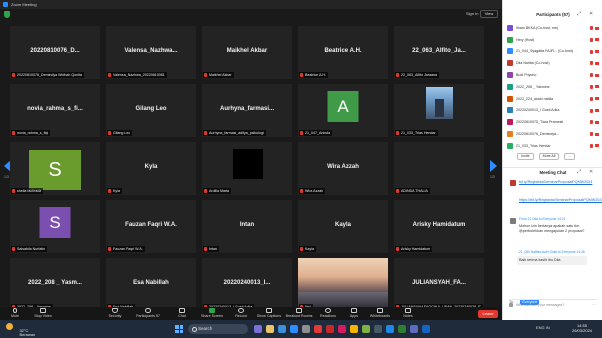 The width and height of the screenshot is (602, 338). What do you see at coordinates (439, 168) in the screenshot?
I see `video-tile: ADINDA THALIA` at bounding box center [439, 168].